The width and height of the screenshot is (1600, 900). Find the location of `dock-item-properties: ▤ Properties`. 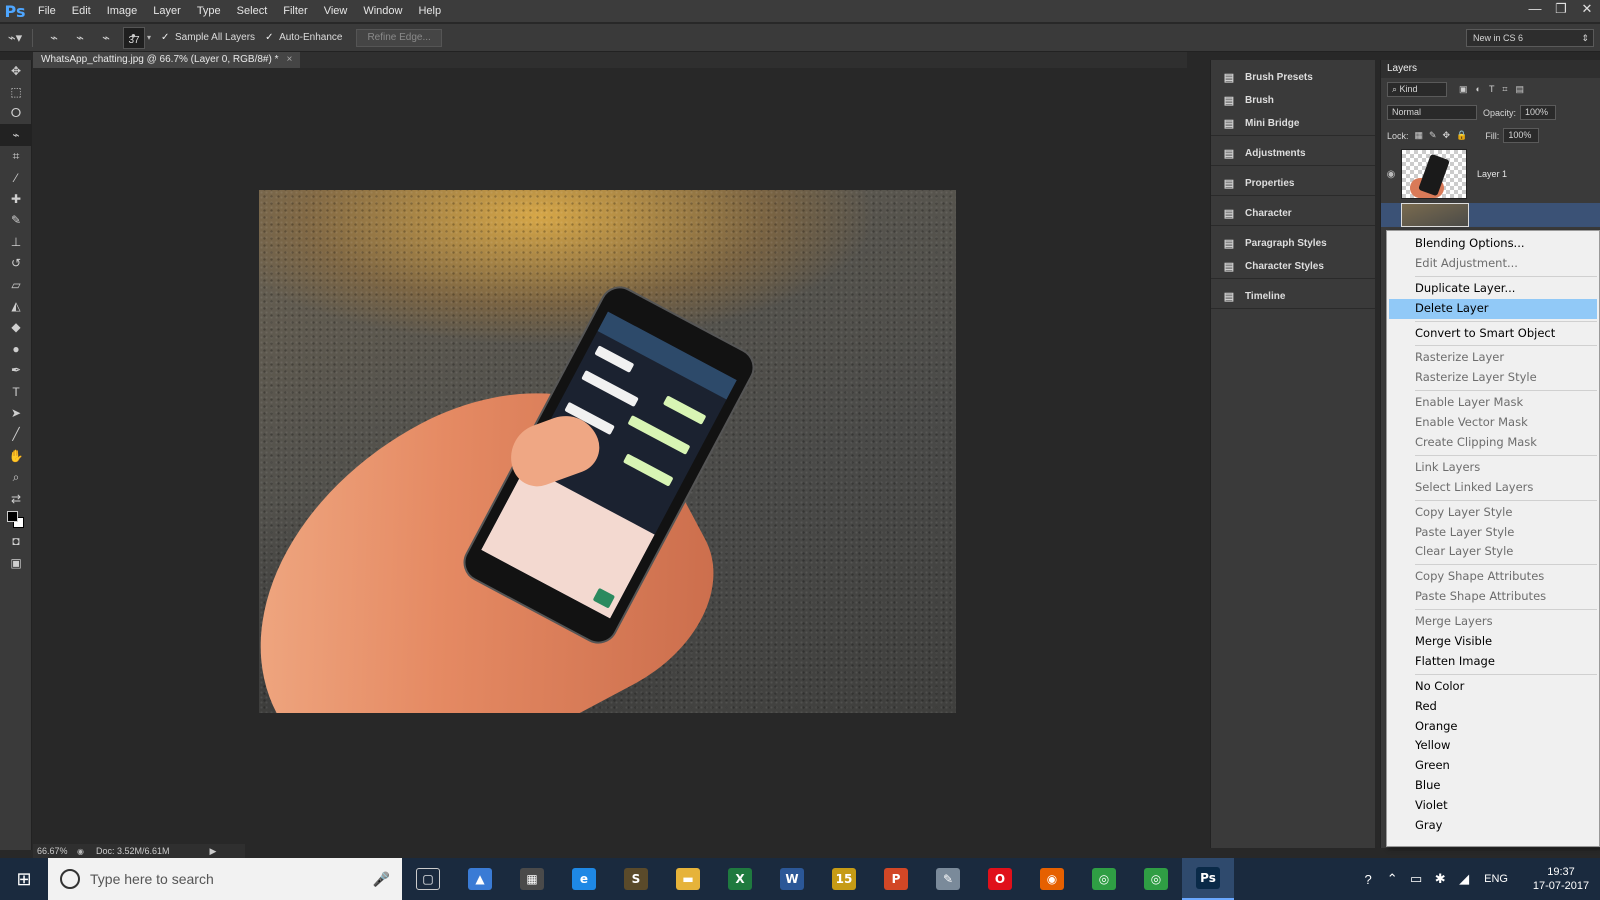

dock-item-properties: ▤ Properties is located at coordinates (1293, 183).